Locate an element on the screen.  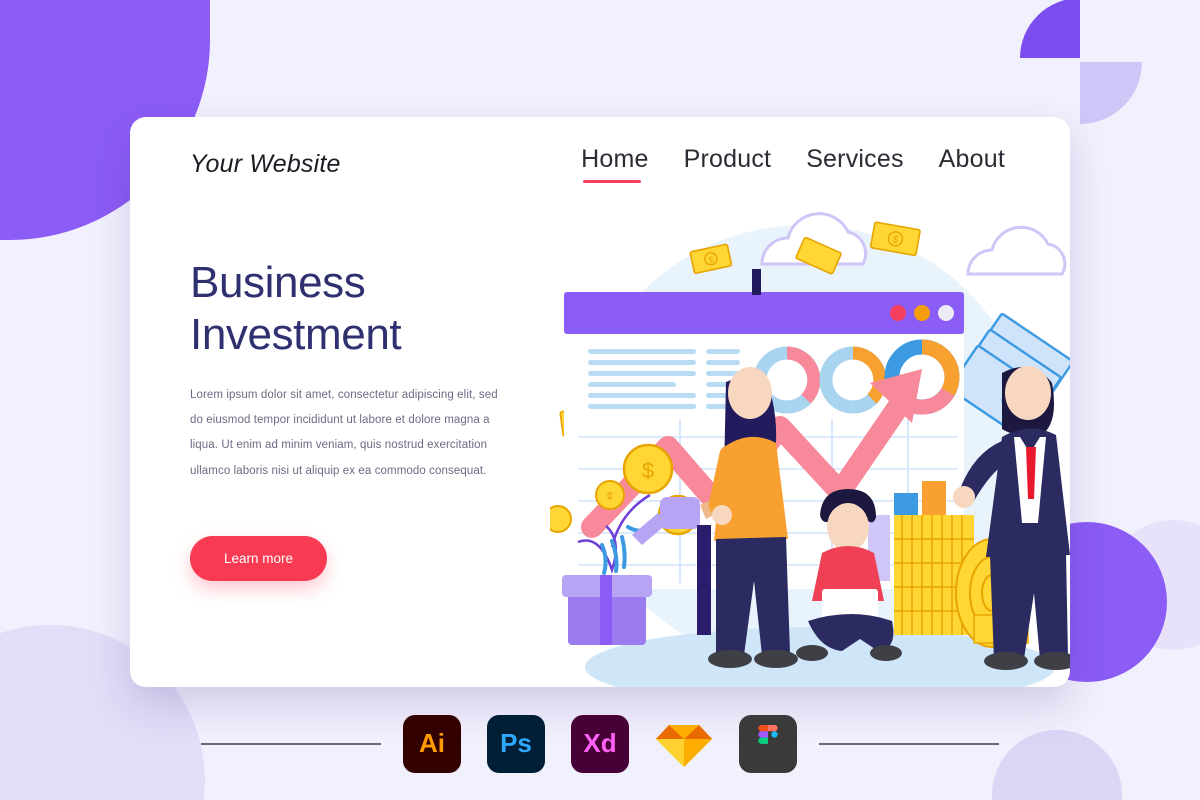
page-title-line-2: Investment is located at coordinates (296, 334).